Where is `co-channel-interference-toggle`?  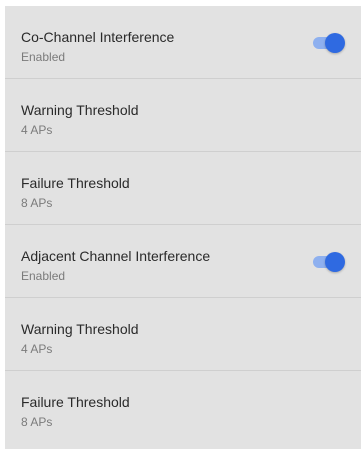 co-channel-interference-toggle is located at coordinates (329, 43).